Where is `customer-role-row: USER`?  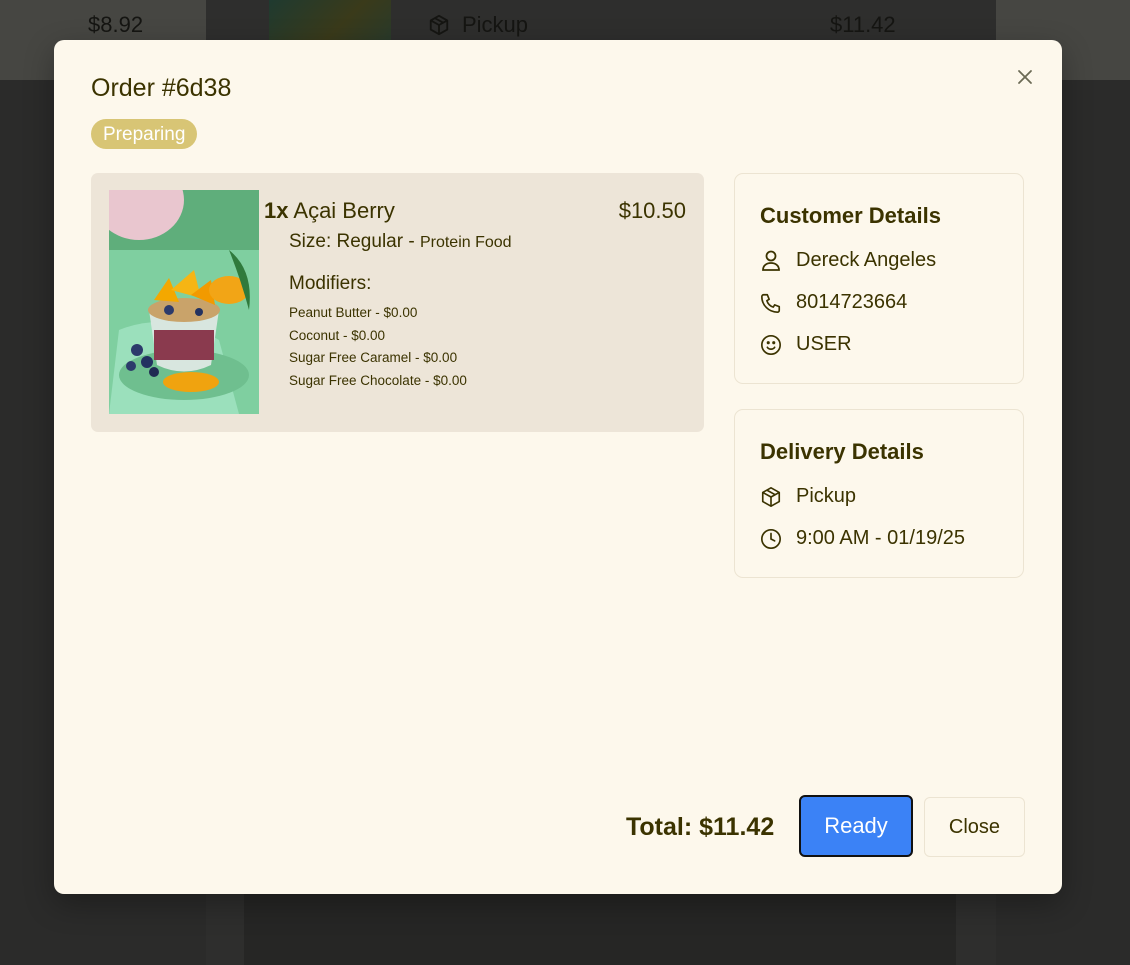
customer-role-row: USER is located at coordinates (806, 344).